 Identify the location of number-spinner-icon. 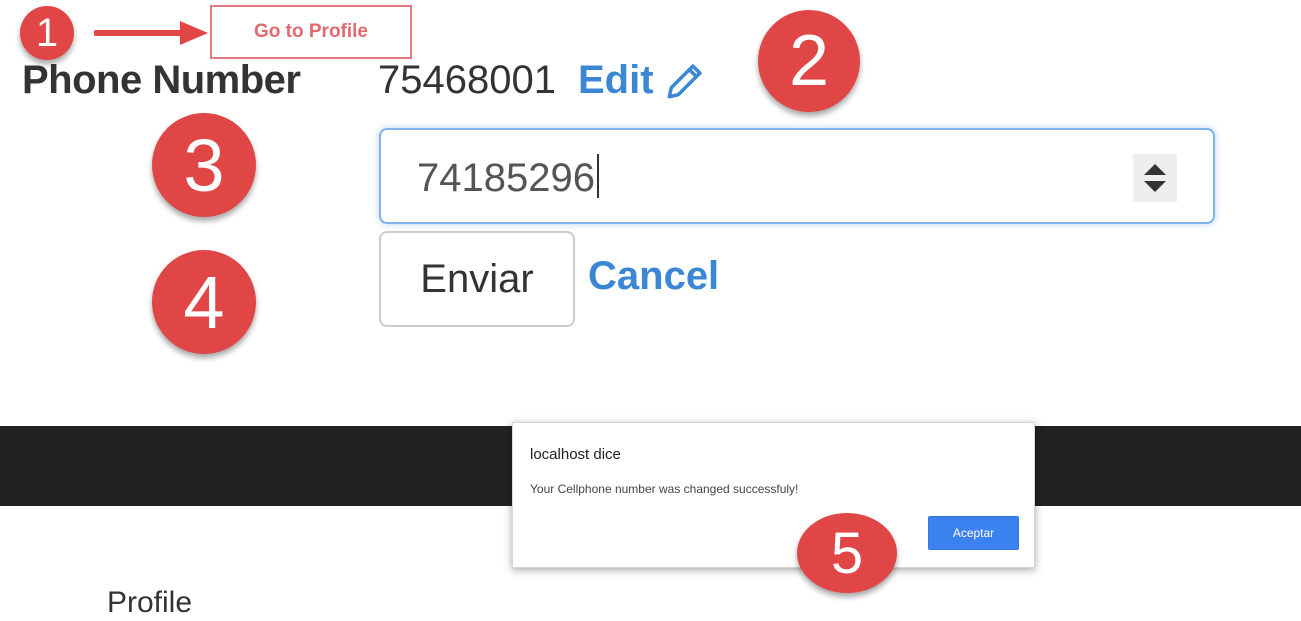
(1155, 178).